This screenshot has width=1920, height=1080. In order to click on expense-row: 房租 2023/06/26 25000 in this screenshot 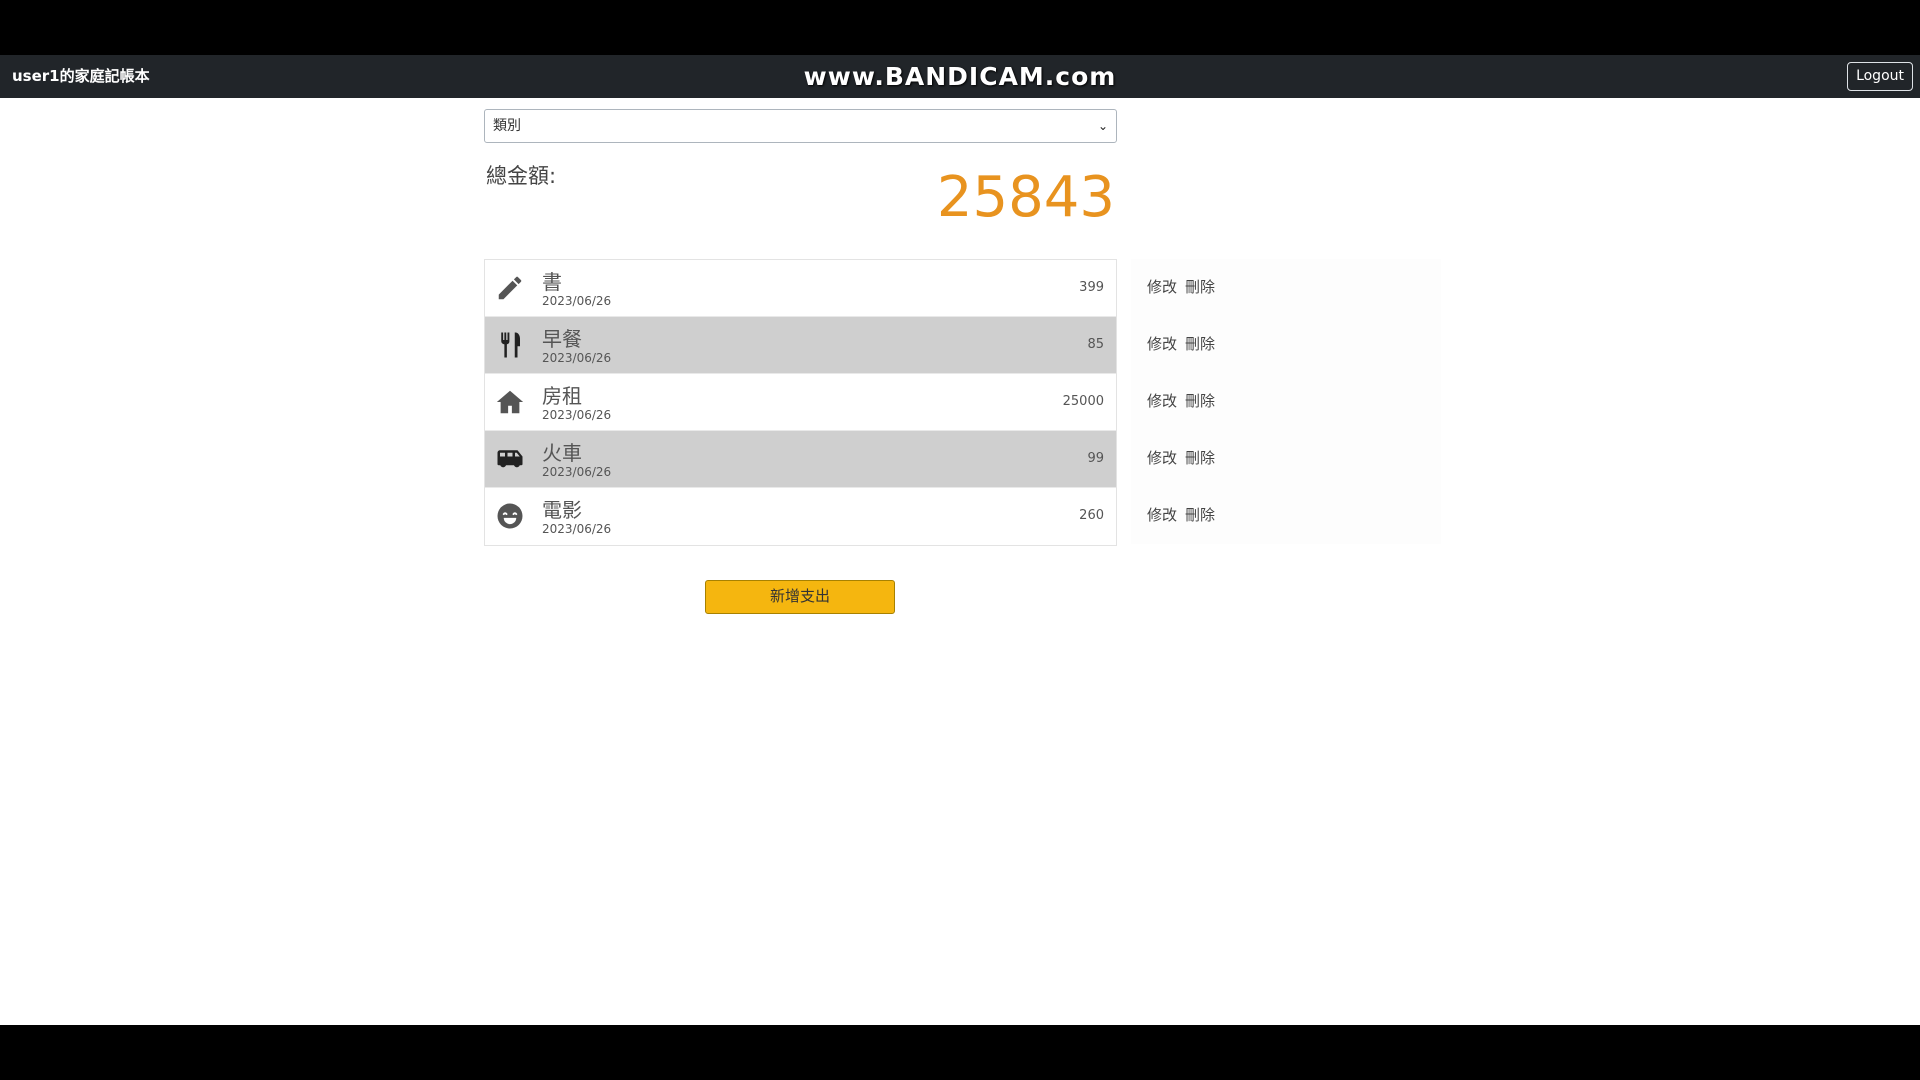, I will do `click(800, 402)`.